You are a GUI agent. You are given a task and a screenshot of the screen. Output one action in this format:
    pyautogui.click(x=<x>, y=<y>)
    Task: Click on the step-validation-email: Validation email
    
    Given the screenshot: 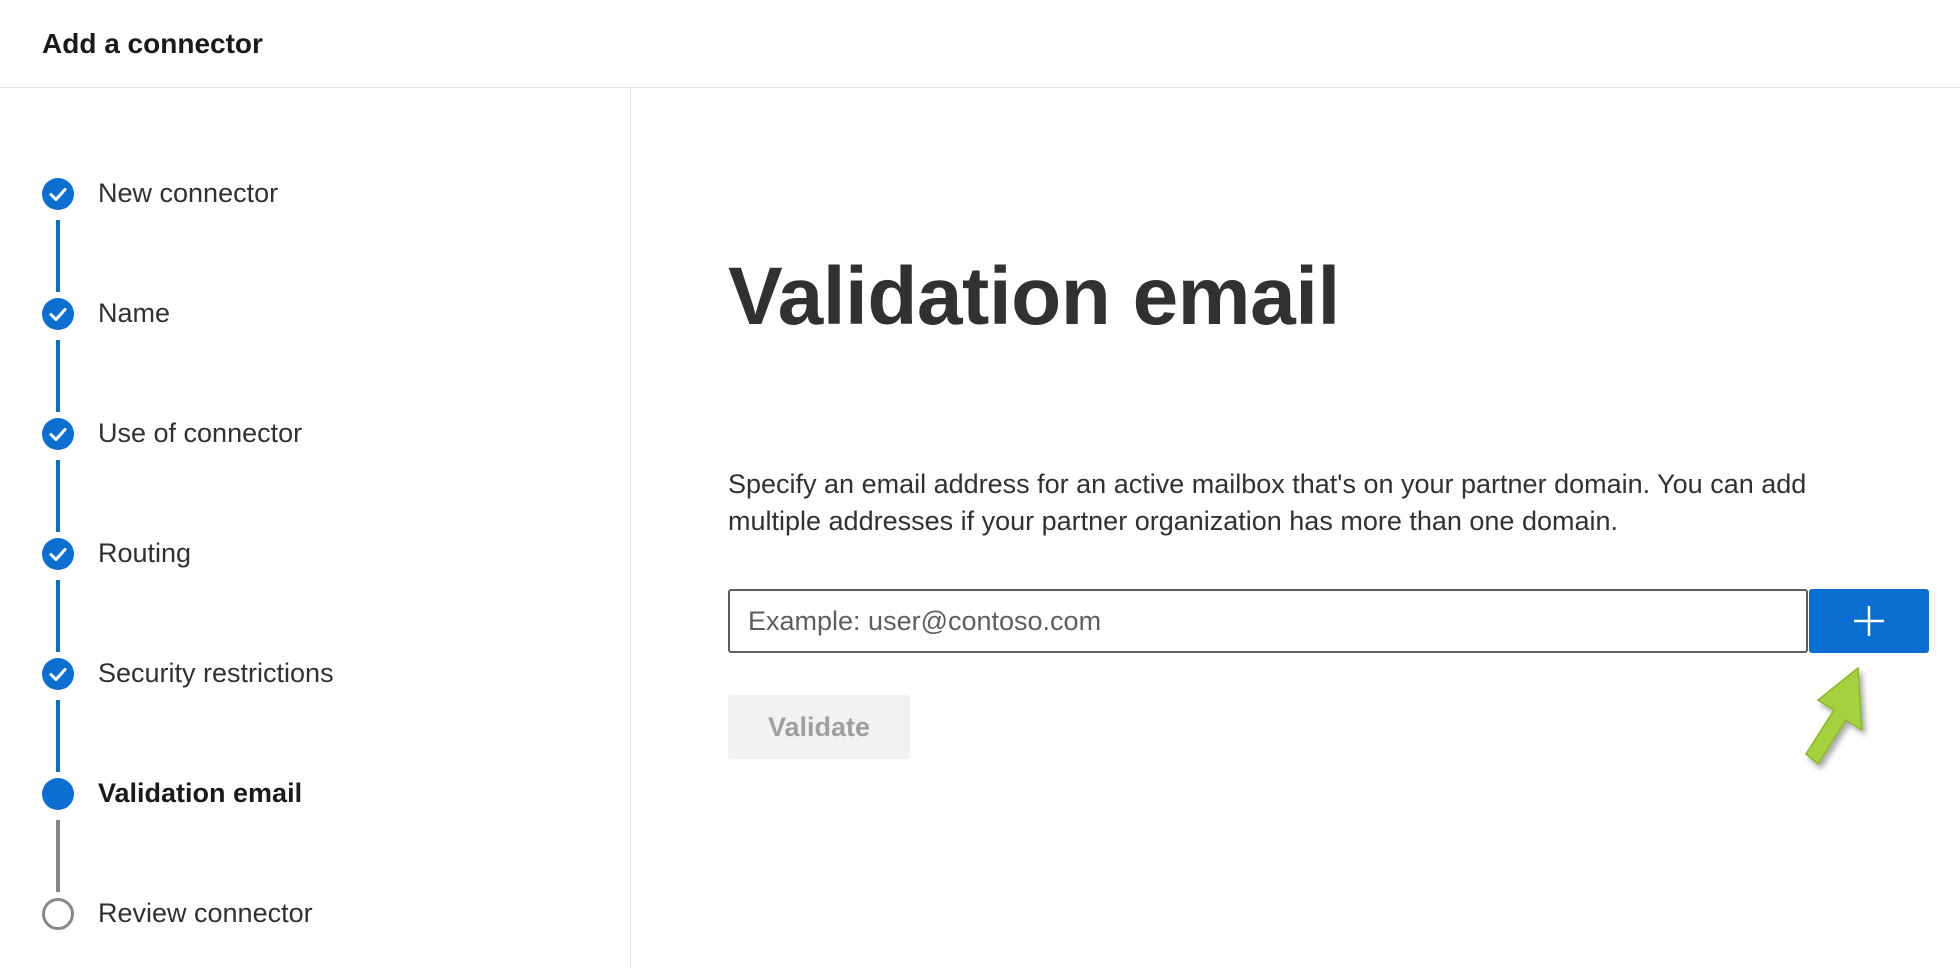 What is the action you would take?
    pyautogui.click(x=310, y=795)
    